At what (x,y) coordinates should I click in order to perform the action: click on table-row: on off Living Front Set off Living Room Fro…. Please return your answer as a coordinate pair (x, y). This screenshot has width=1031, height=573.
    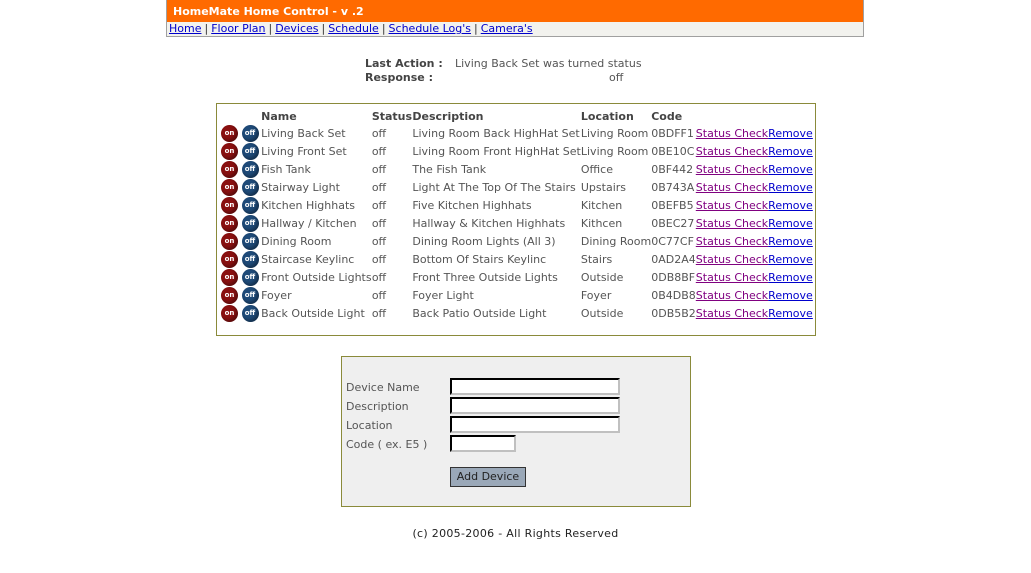
    Looking at the image, I should click on (518, 151).